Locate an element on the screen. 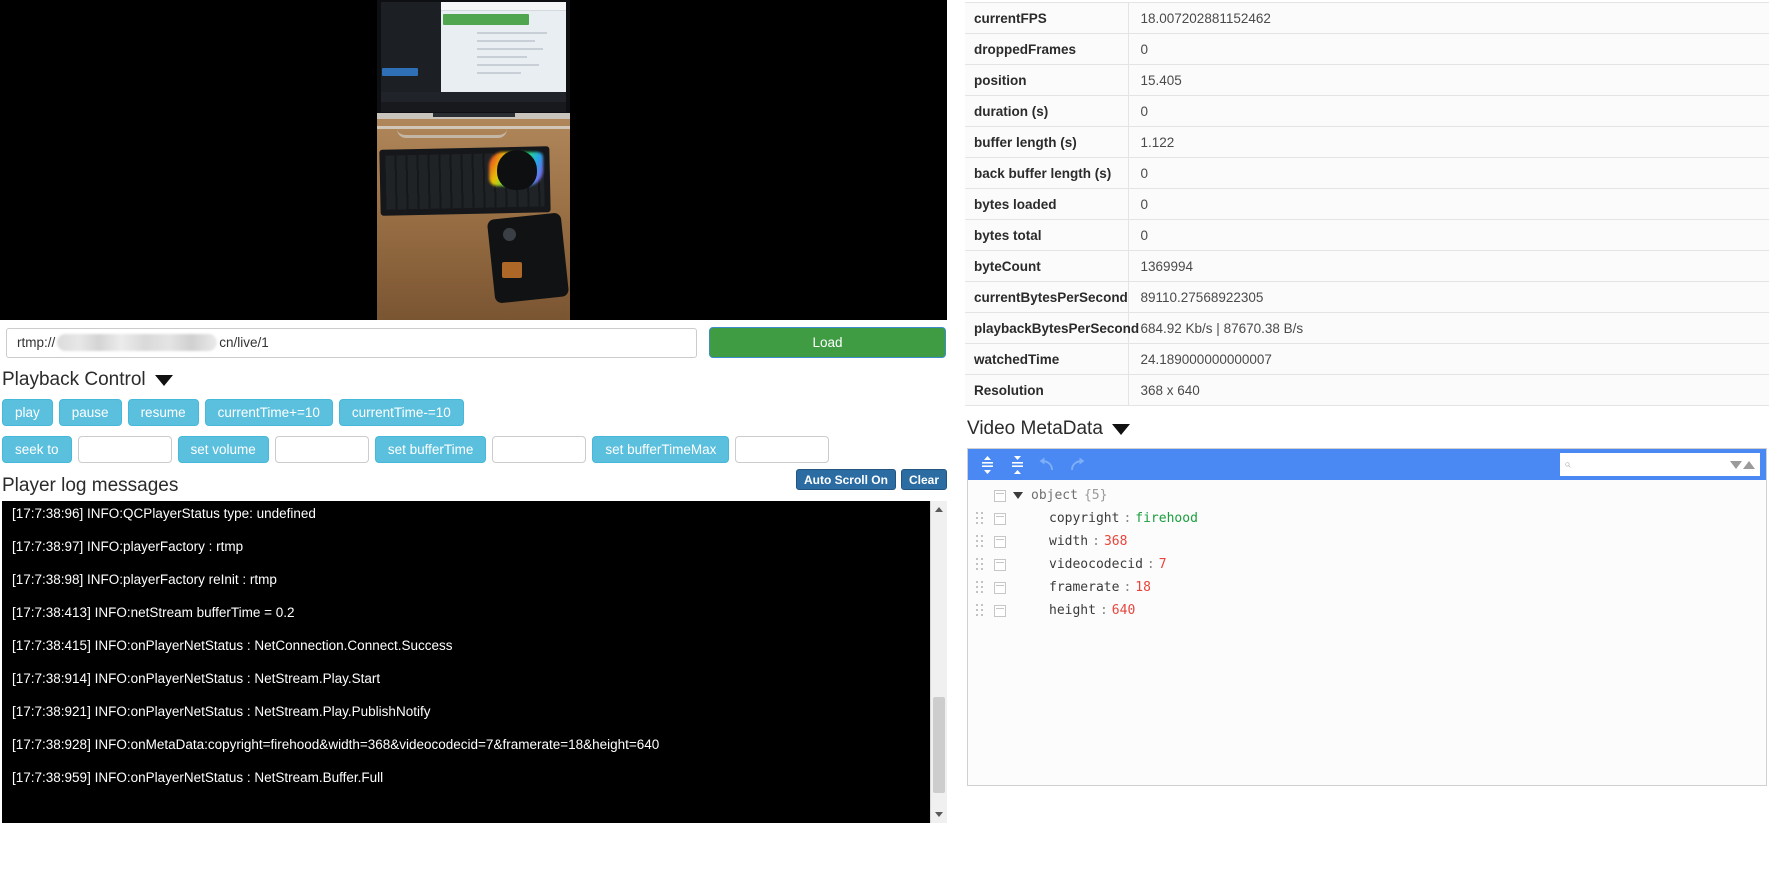 This screenshot has width=1769, height=886. expand-all-icon is located at coordinates (987, 465).